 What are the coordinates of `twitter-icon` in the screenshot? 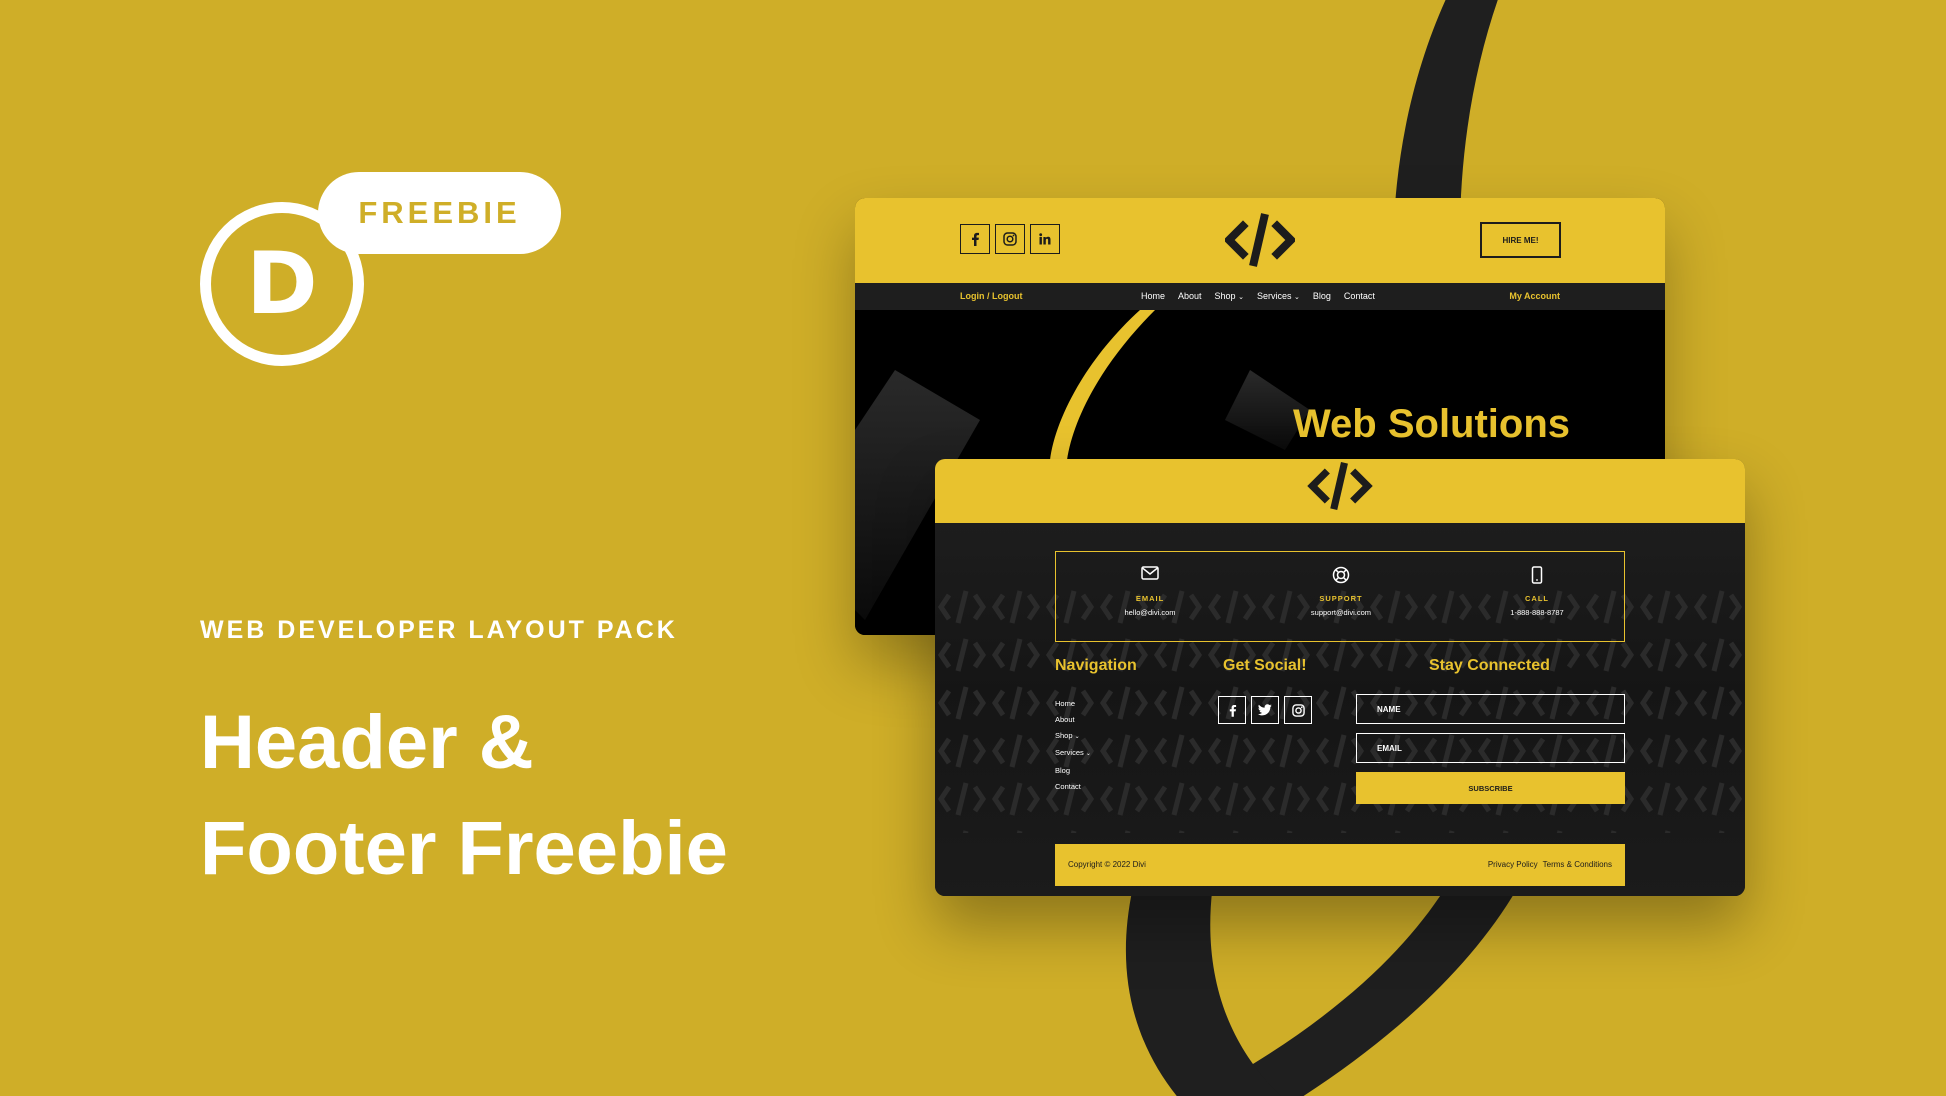 It's located at (1265, 710).